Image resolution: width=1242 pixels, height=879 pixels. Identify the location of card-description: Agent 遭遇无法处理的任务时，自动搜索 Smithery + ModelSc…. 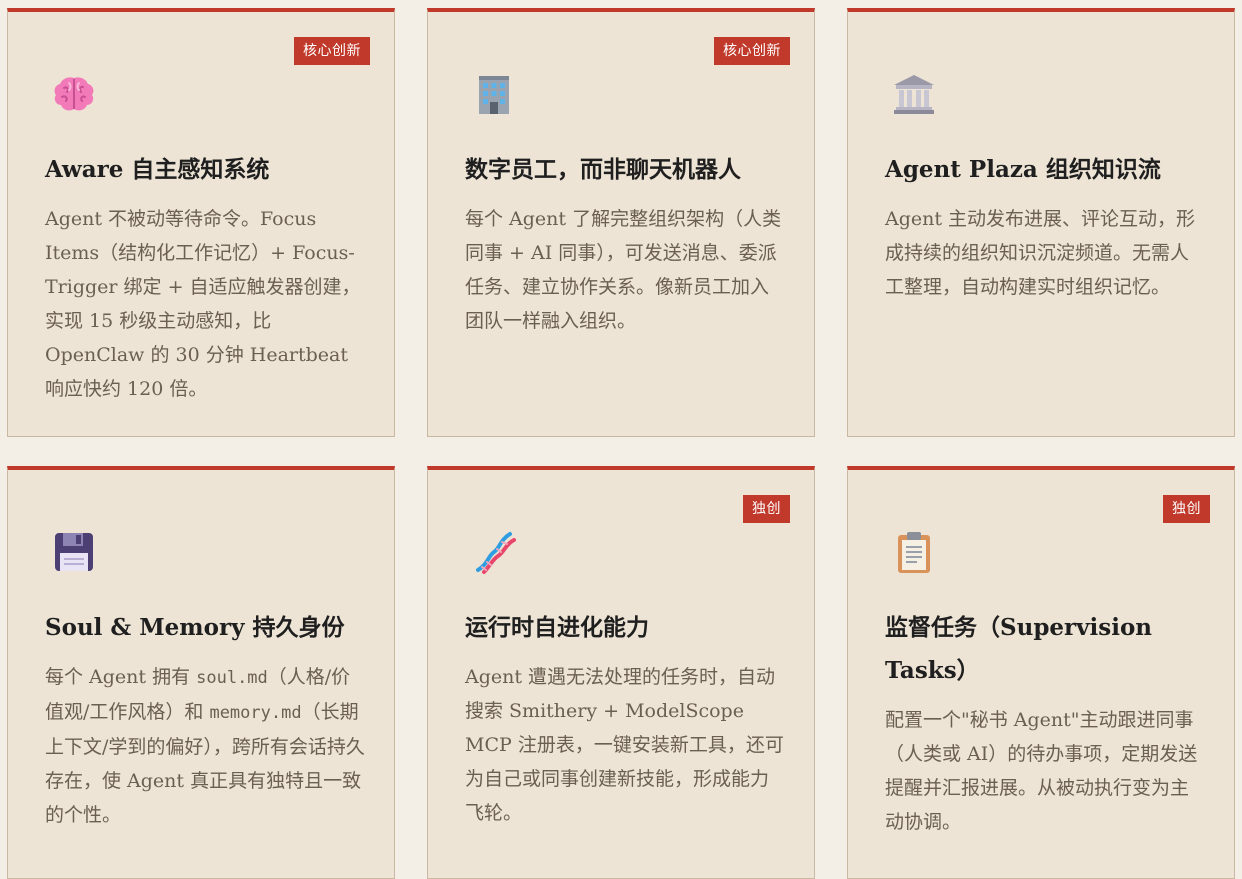
(624, 745).